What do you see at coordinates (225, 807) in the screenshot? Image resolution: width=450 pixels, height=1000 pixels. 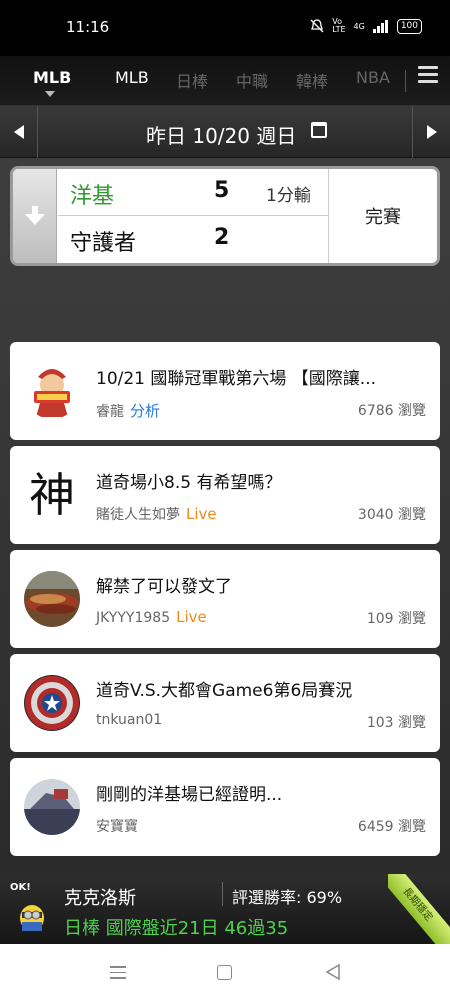 I see `post-item: 剛剛的洋基場已經證明... 安寶寶 6459 瀏覽` at bounding box center [225, 807].